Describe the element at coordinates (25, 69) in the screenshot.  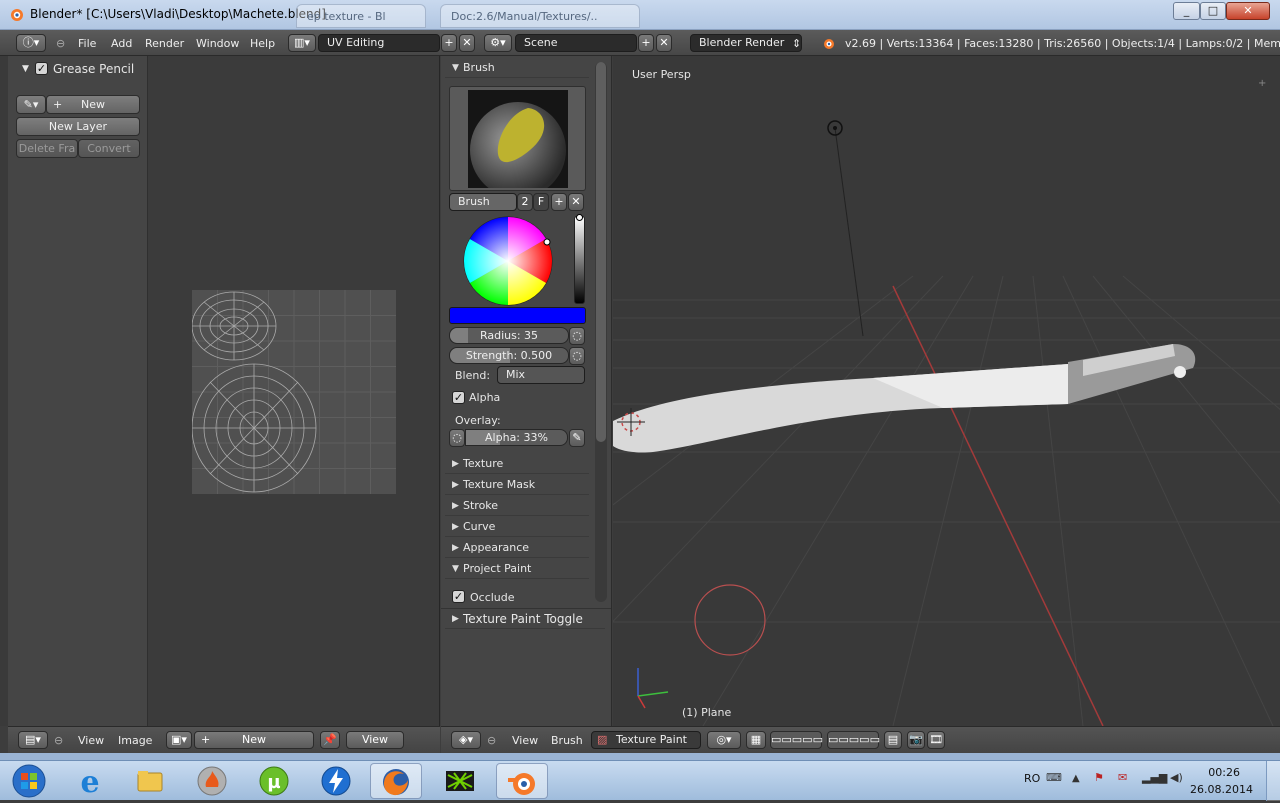
I see `panel-collapse-icon: ▼` at that location.